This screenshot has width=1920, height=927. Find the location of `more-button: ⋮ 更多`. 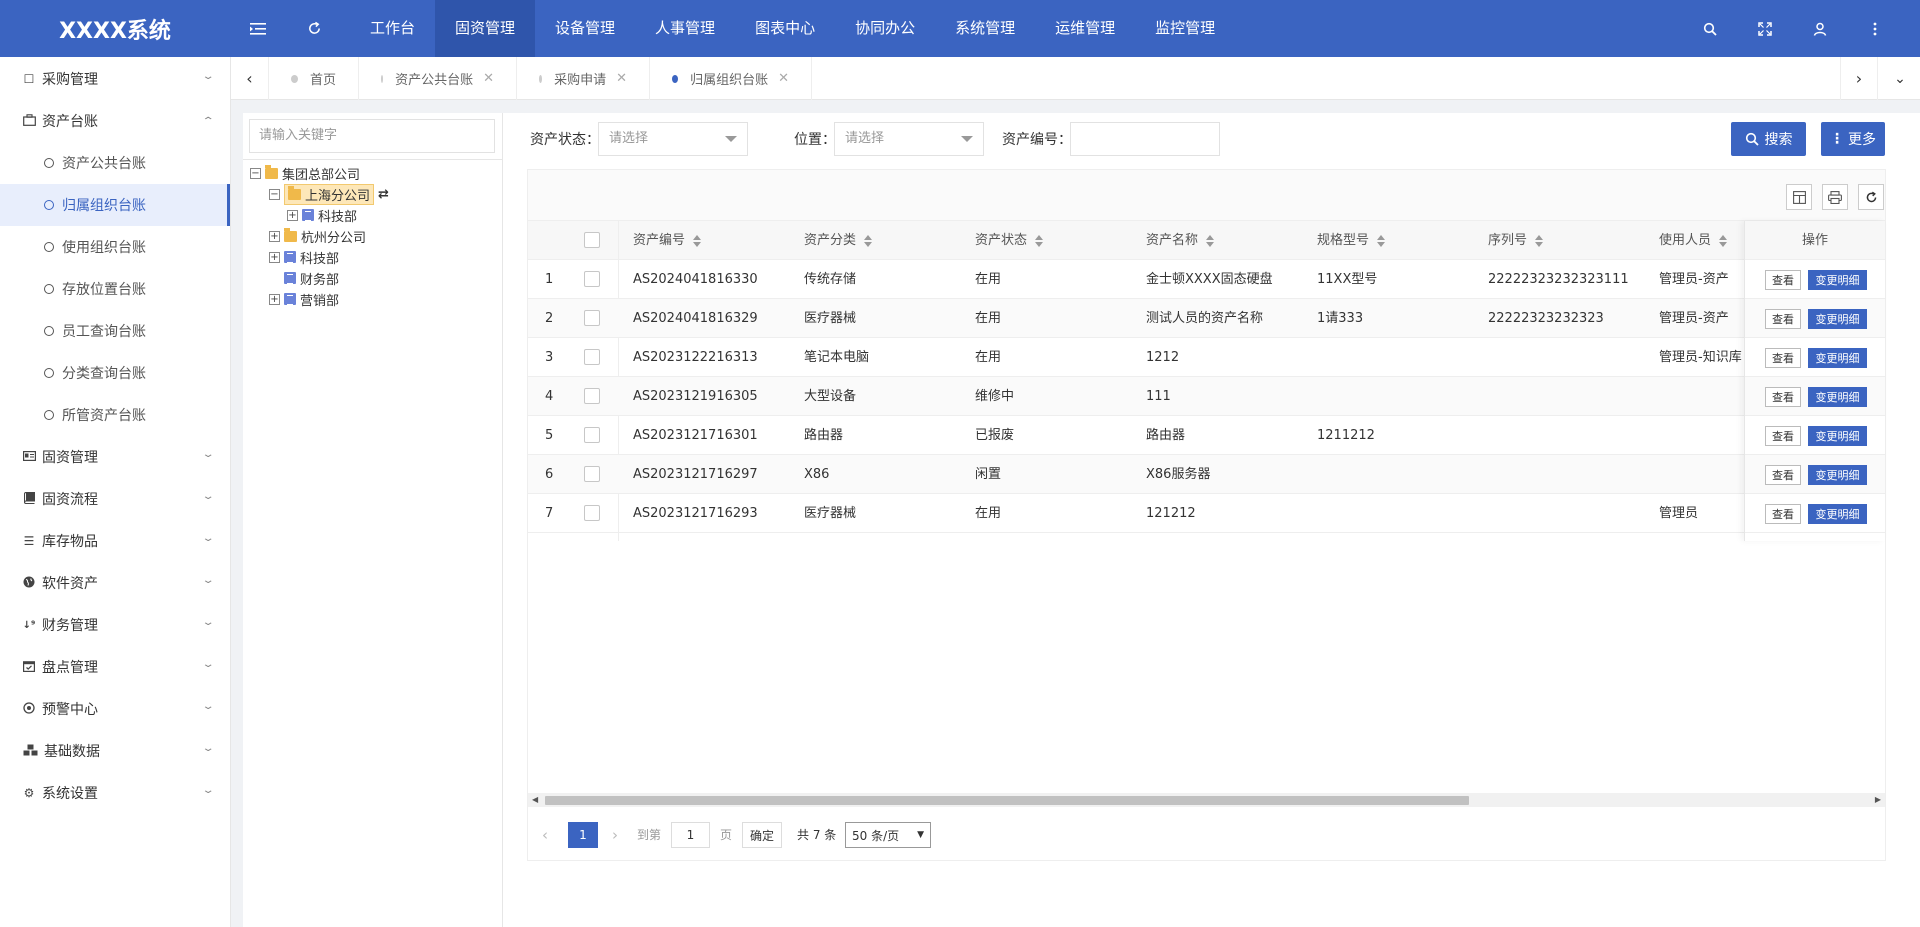

more-button: ⋮ 更多 is located at coordinates (1853, 139).